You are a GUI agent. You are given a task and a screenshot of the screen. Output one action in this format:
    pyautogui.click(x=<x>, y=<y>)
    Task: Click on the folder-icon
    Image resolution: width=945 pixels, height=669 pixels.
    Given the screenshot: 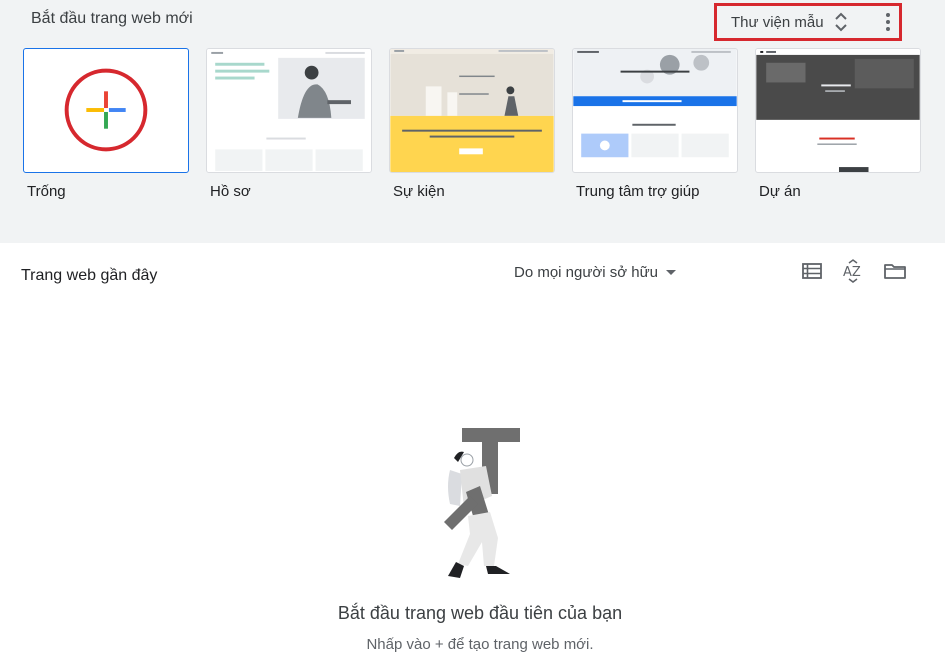 What is the action you would take?
    pyautogui.click(x=895, y=271)
    